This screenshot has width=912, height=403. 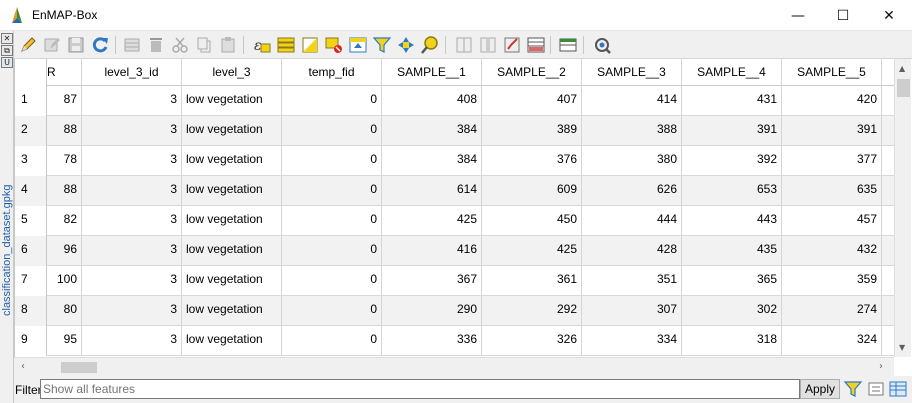 I want to click on table-cell: 428, so click(x=632, y=251).